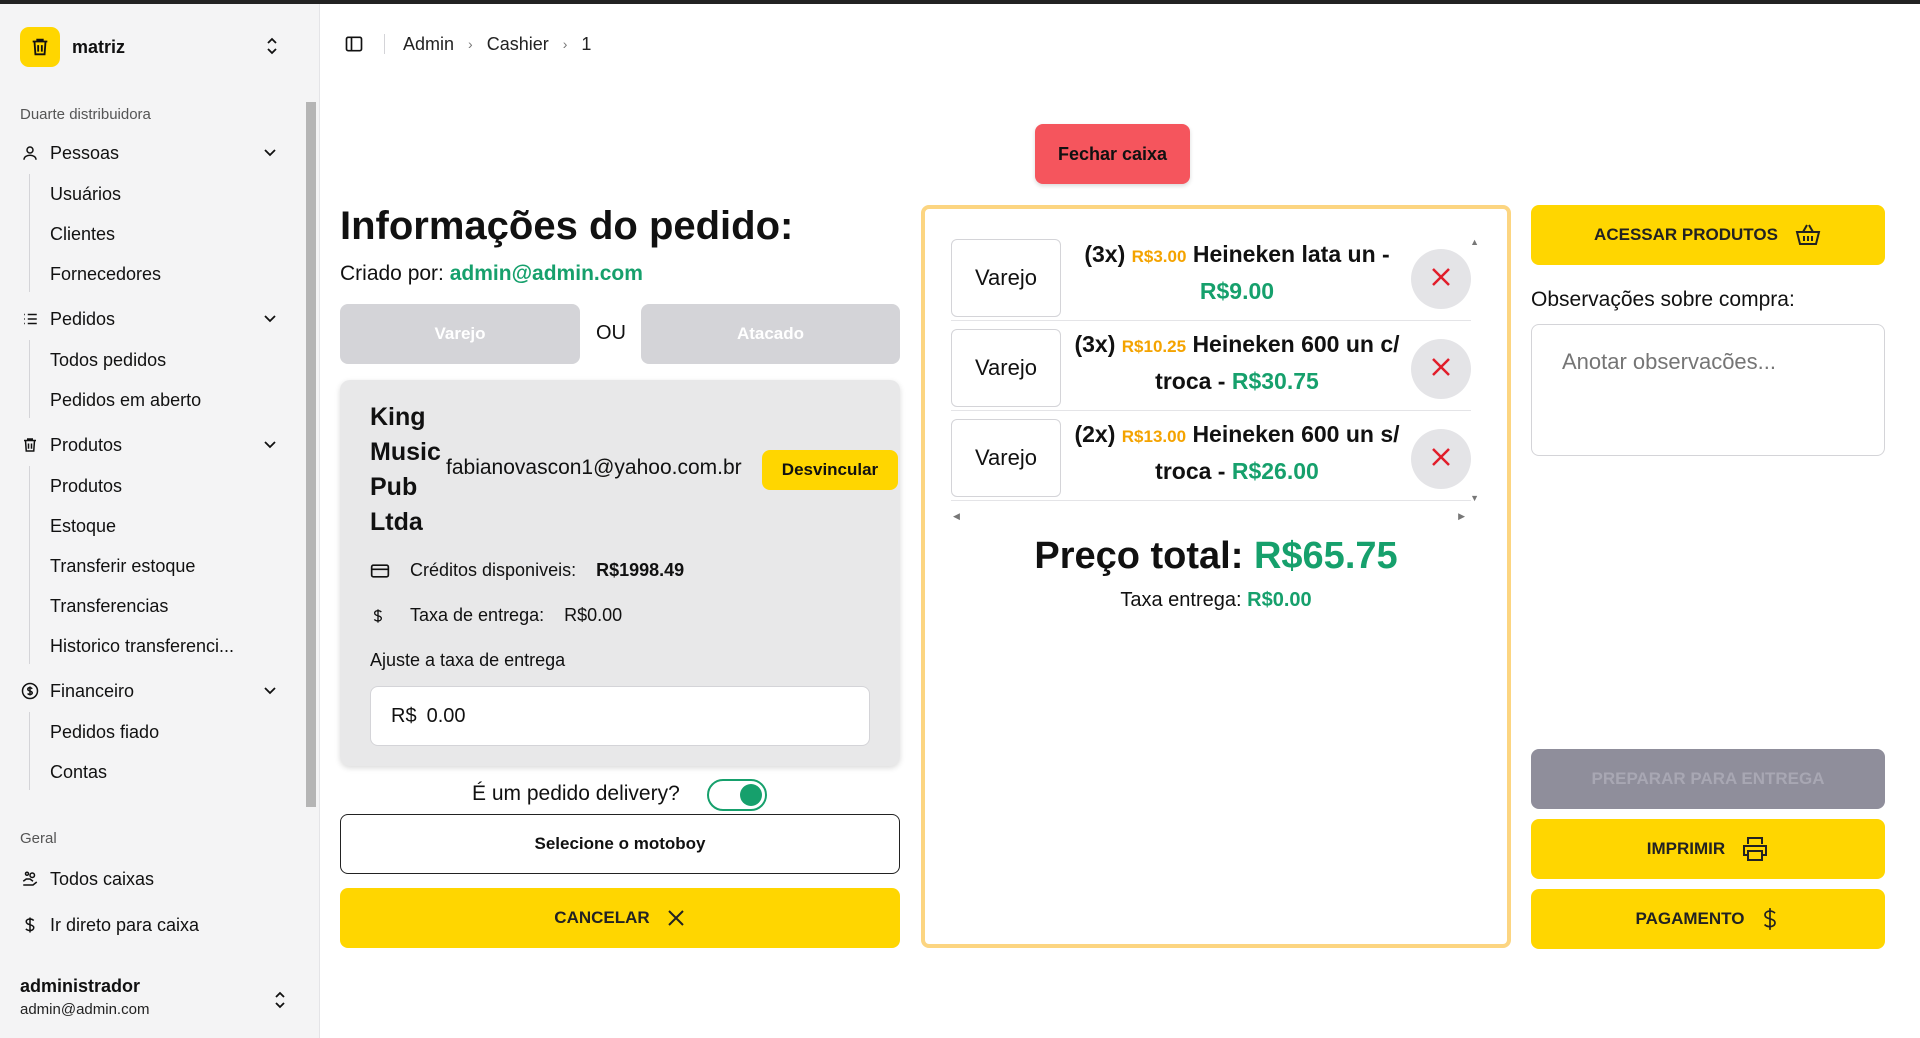 Image resolution: width=1920 pixels, height=1038 pixels. I want to click on printer-icon, so click(1755, 849).